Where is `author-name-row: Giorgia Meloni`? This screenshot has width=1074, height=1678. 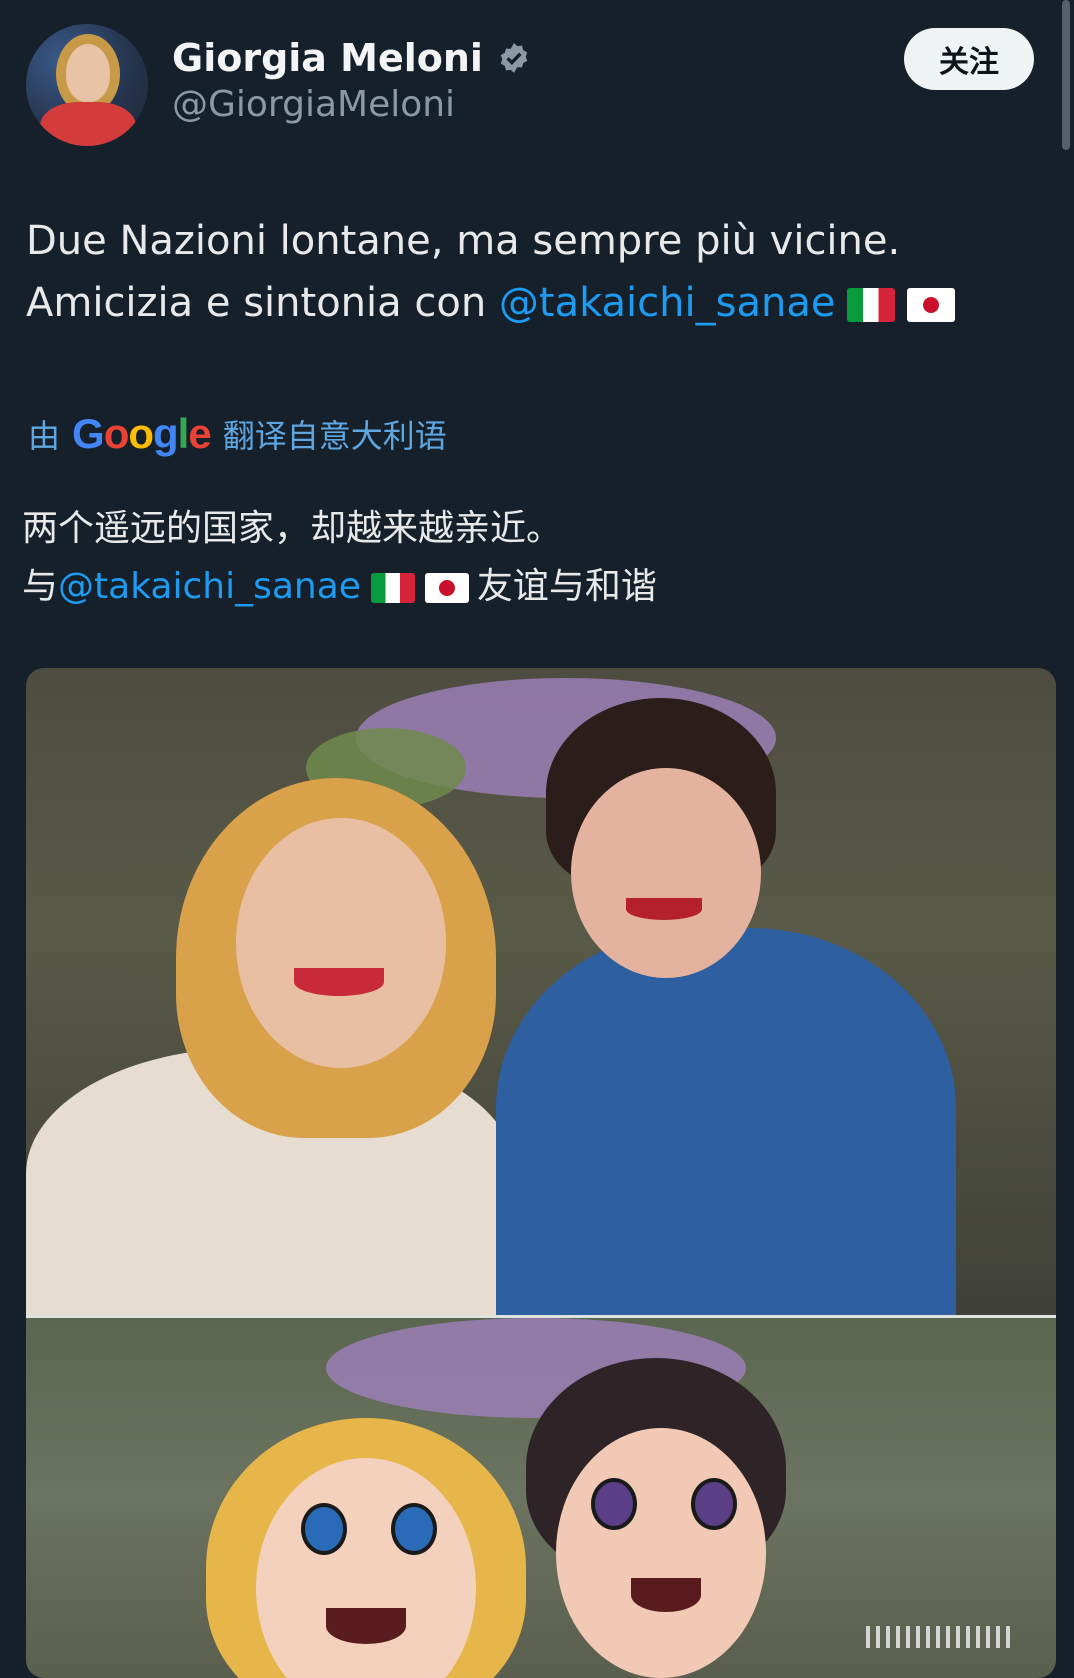
author-name-row: Giorgia Meloni is located at coordinates (351, 58).